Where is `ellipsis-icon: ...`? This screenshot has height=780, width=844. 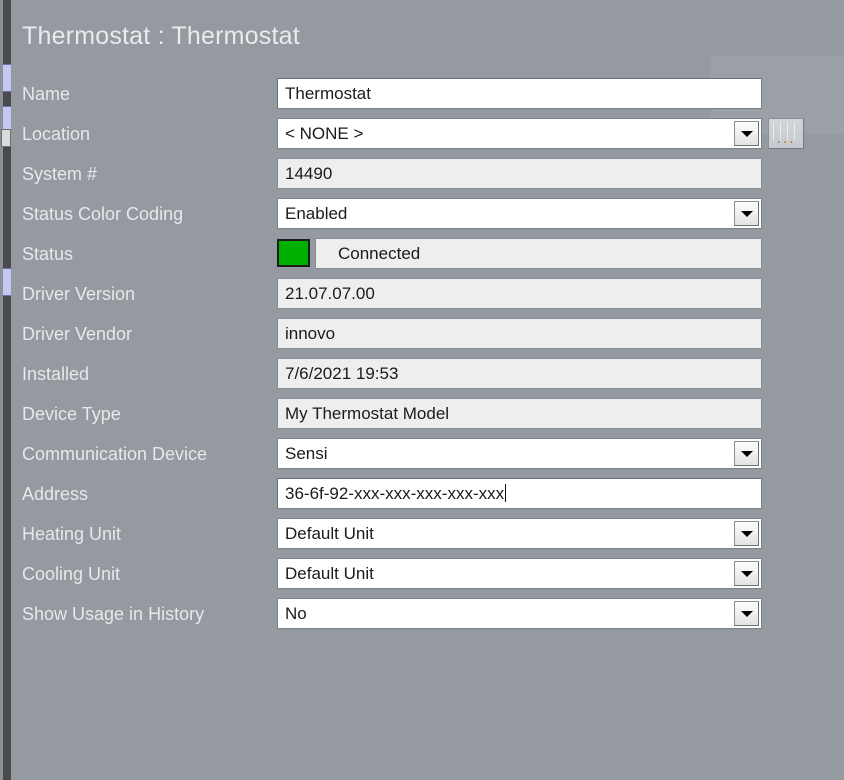 ellipsis-icon: ... is located at coordinates (786, 138).